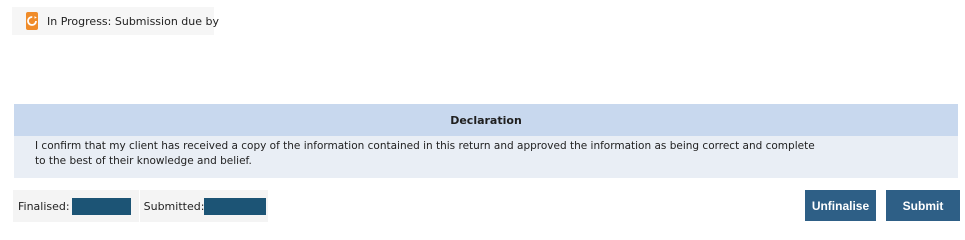 The width and height of the screenshot is (965, 240). Describe the element at coordinates (923, 205) in the screenshot. I see `submit-button: Submit` at that location.